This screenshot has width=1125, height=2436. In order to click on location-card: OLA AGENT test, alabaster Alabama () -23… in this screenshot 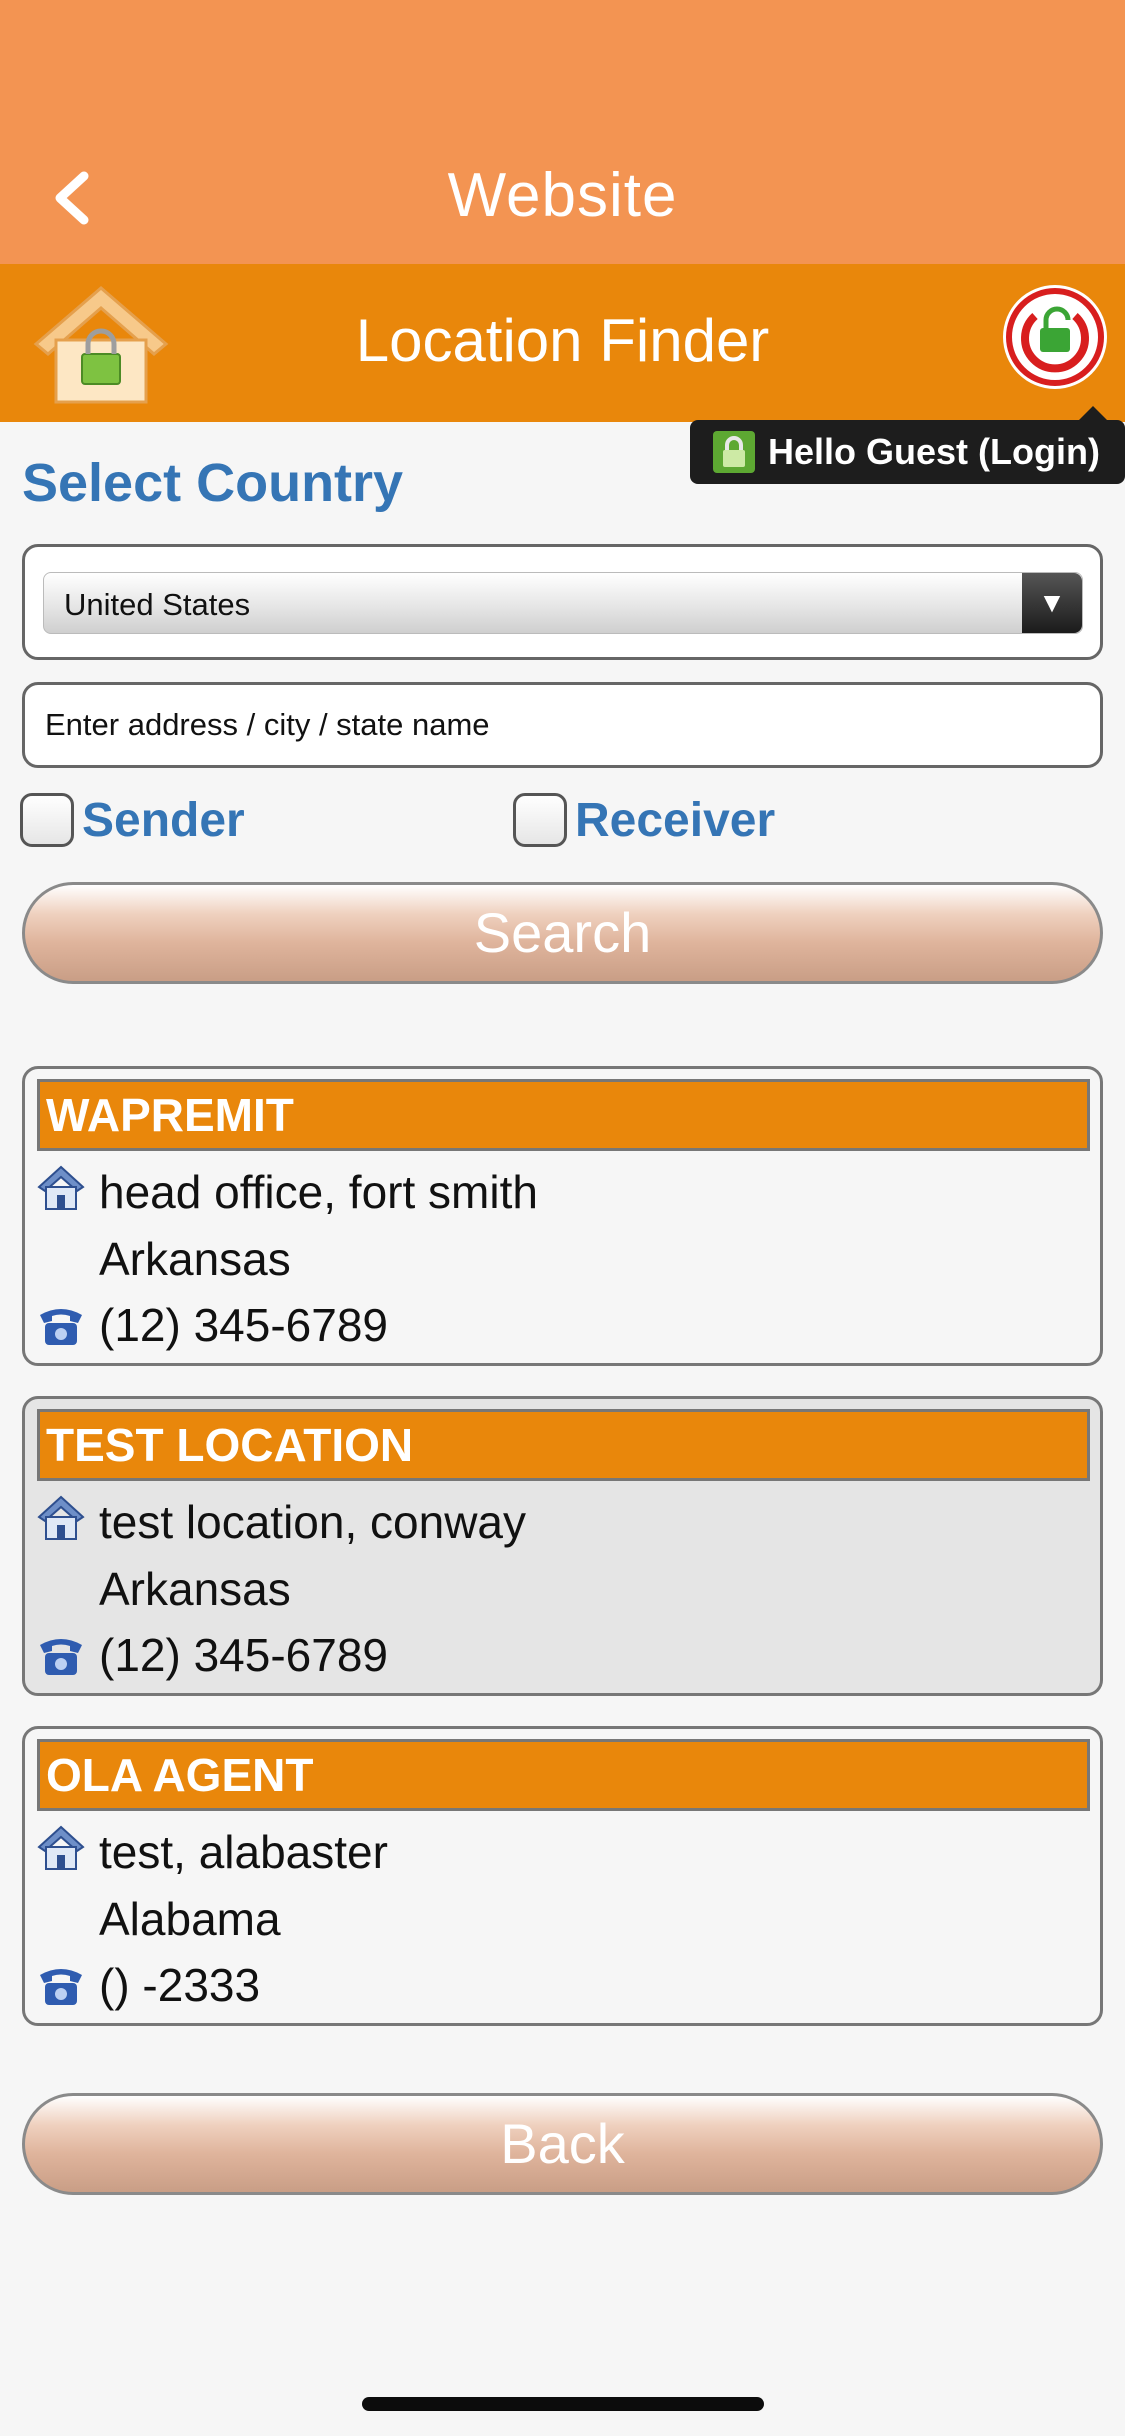, I will do `click(562, 1876)`.